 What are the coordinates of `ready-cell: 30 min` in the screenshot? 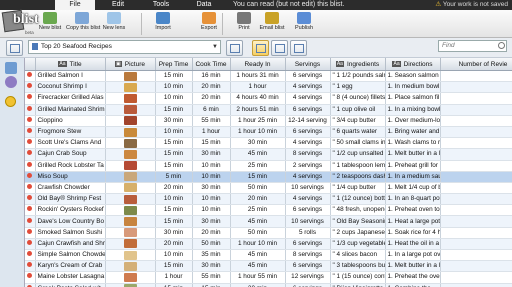 It's located at (258, 285).